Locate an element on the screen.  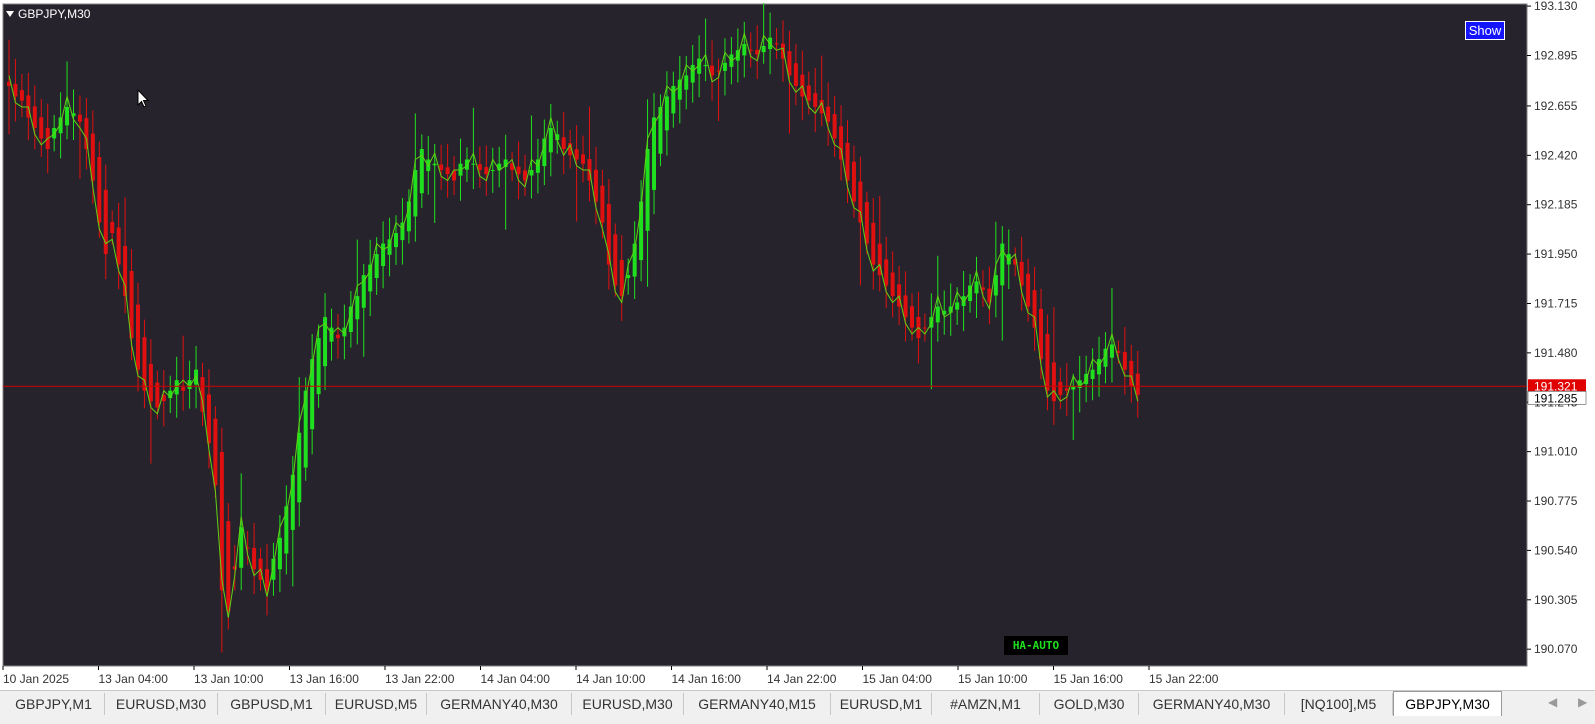
y-axis-label: 192.895 is located at coordinates (1556, 55).